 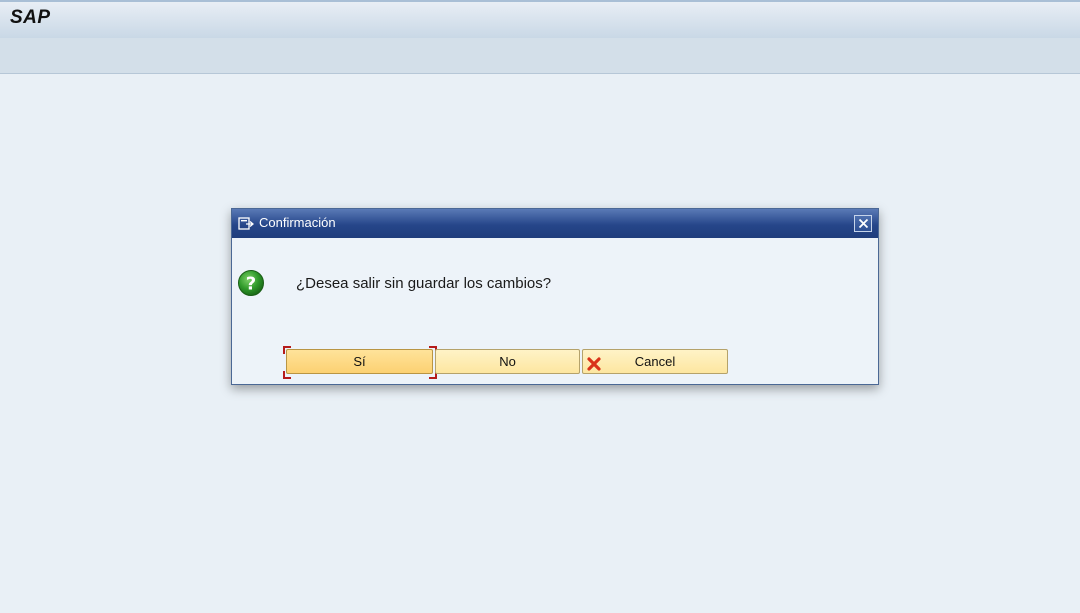 I want to click on yes-button-label: Sí, so click(x=359, y=361).